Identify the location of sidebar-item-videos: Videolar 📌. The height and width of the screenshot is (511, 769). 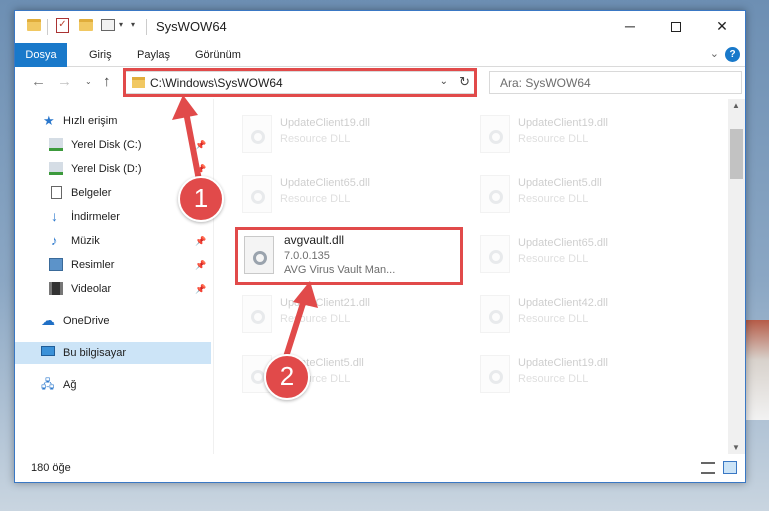
(113, 289).